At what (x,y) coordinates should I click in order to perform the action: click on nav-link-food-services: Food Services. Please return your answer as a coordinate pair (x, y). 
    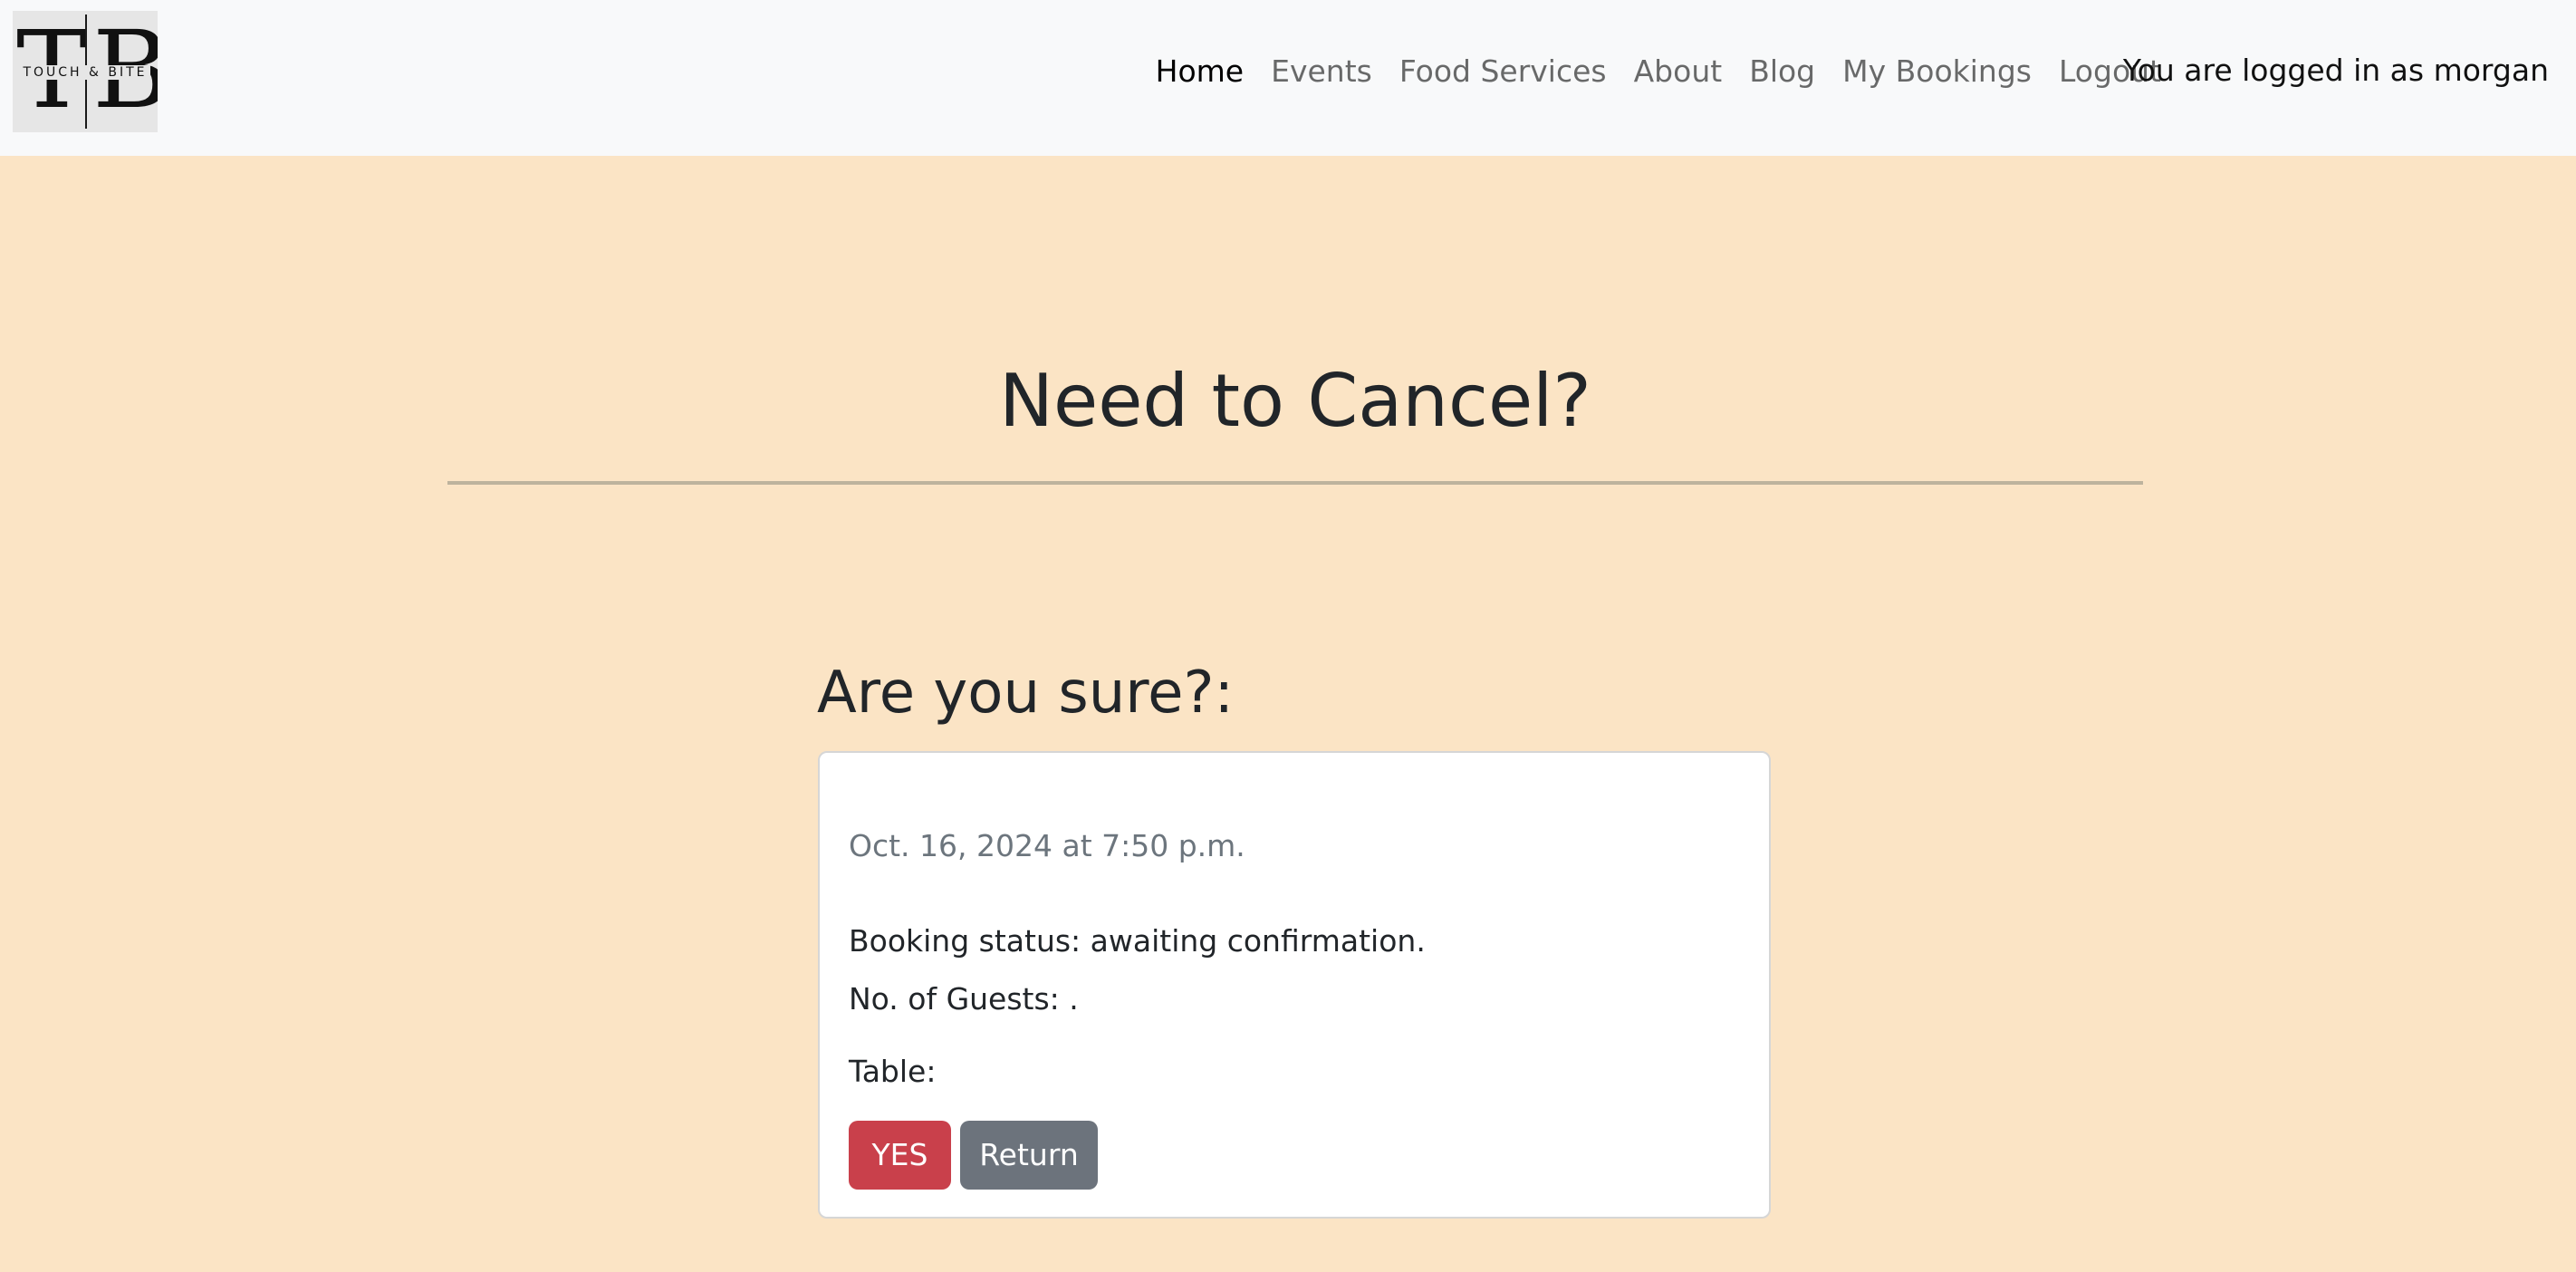
    Looking at the image, I should click on (1503, 71).